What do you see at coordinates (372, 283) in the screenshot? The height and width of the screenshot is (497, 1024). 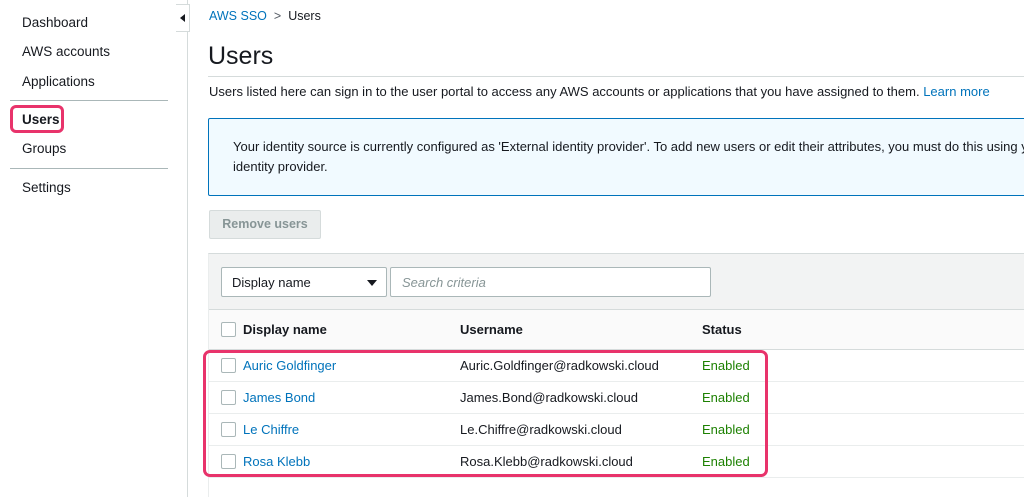 I see `chevron-down-icon` at bounding box center [372, 283].